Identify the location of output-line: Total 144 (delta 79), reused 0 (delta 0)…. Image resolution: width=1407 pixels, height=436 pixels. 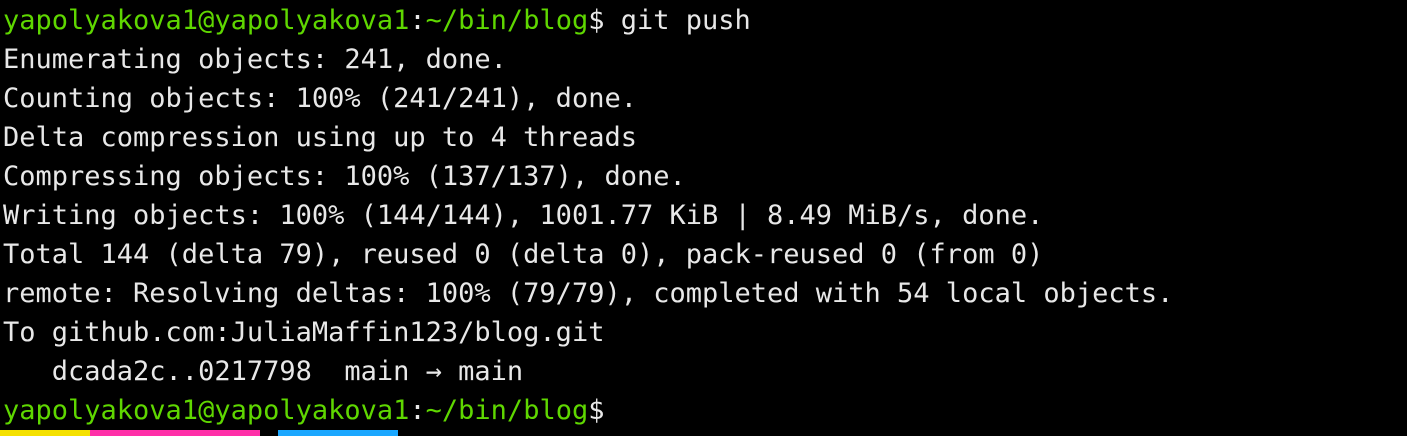
(523, 254).